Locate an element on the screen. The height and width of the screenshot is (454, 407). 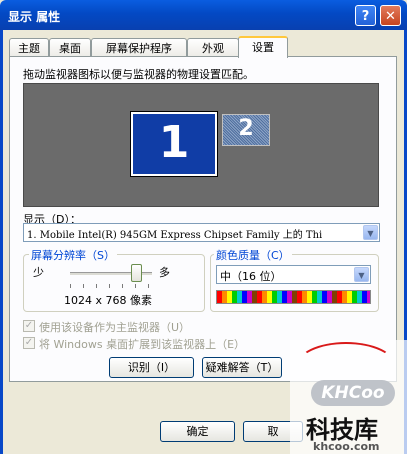
watermark-url: khcoo.com is located at coordinates (346, 446).